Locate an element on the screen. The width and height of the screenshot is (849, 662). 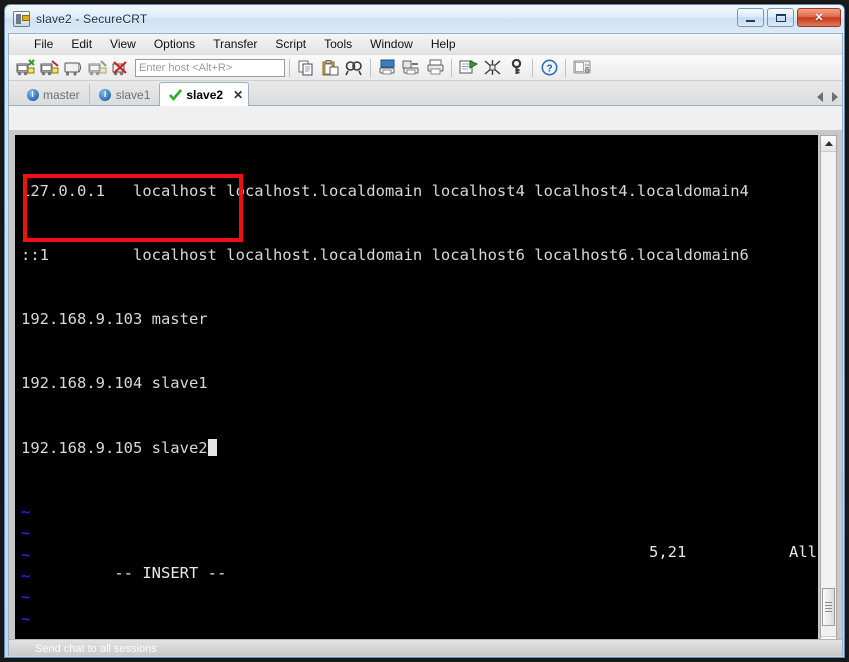
vim-cursor-position: 5,21 is located at coordinates (668, 551).